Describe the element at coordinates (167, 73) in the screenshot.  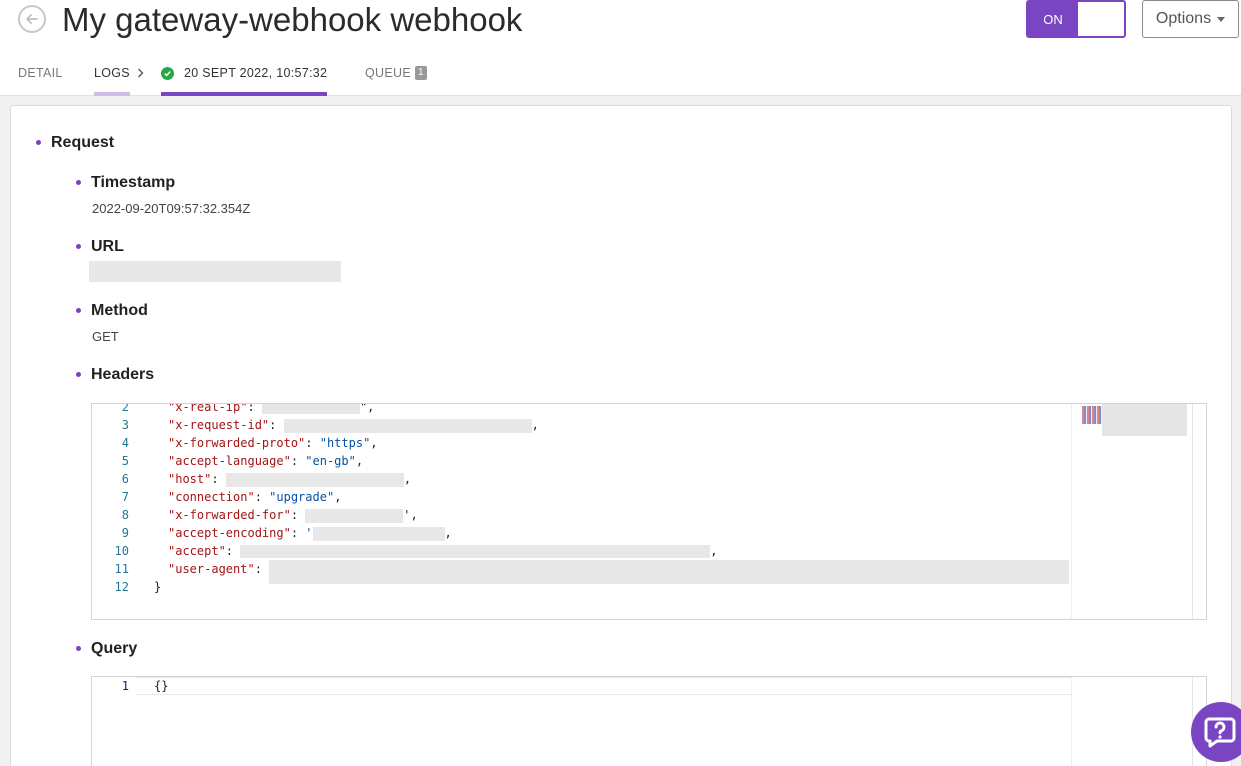
I see `check-circle-icon` at that location.